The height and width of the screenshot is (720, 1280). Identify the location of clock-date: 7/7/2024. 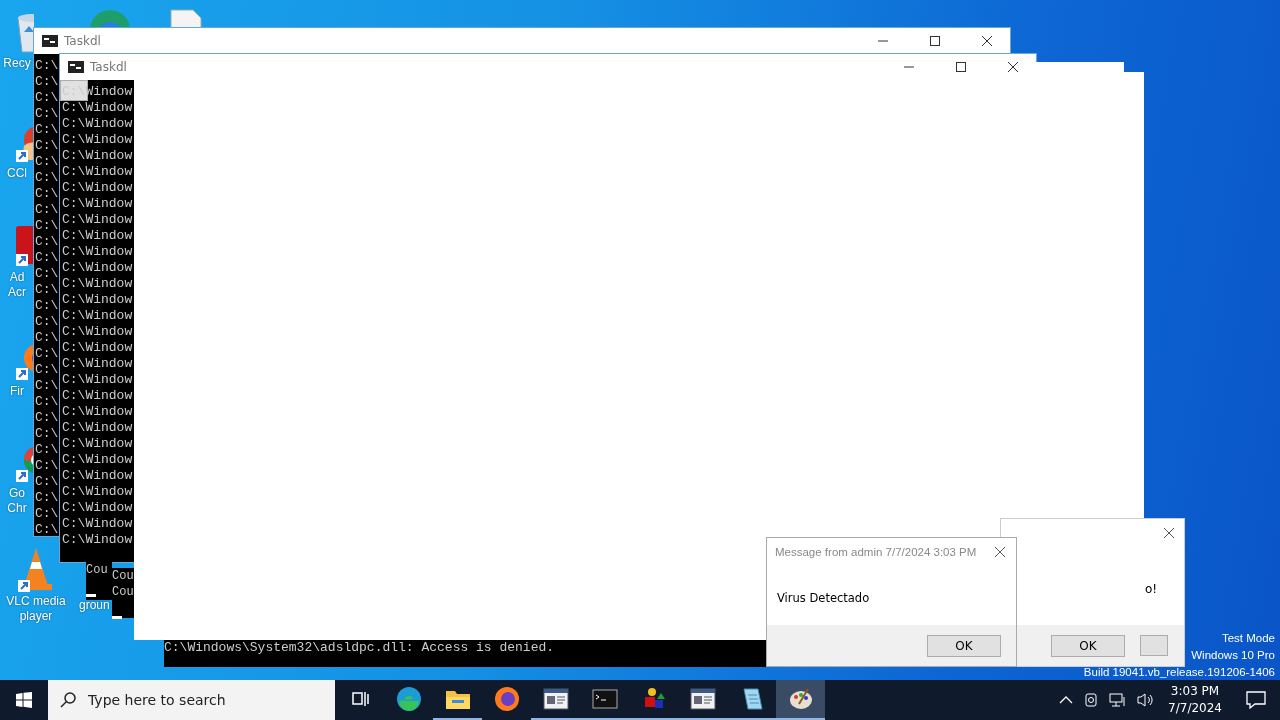
(1195, 708).